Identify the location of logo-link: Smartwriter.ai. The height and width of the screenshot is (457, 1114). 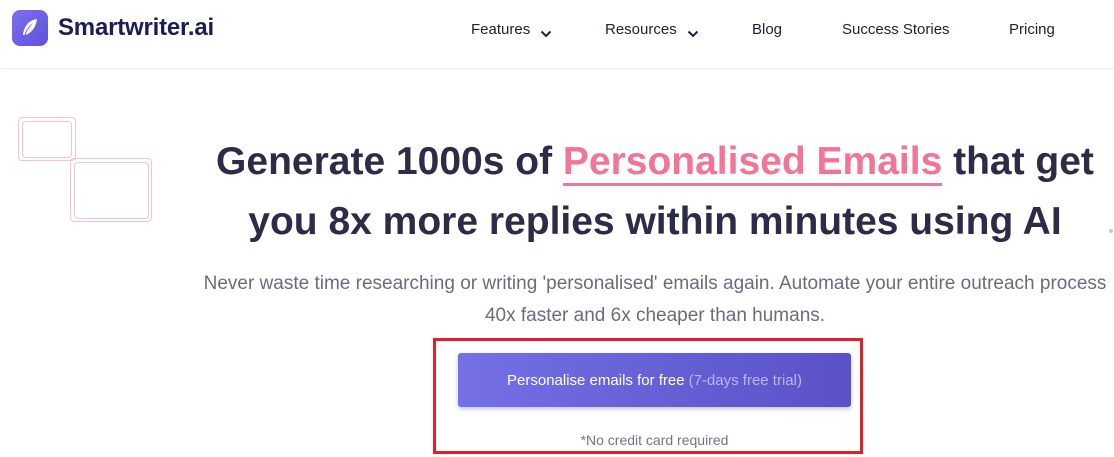
(113, 28).